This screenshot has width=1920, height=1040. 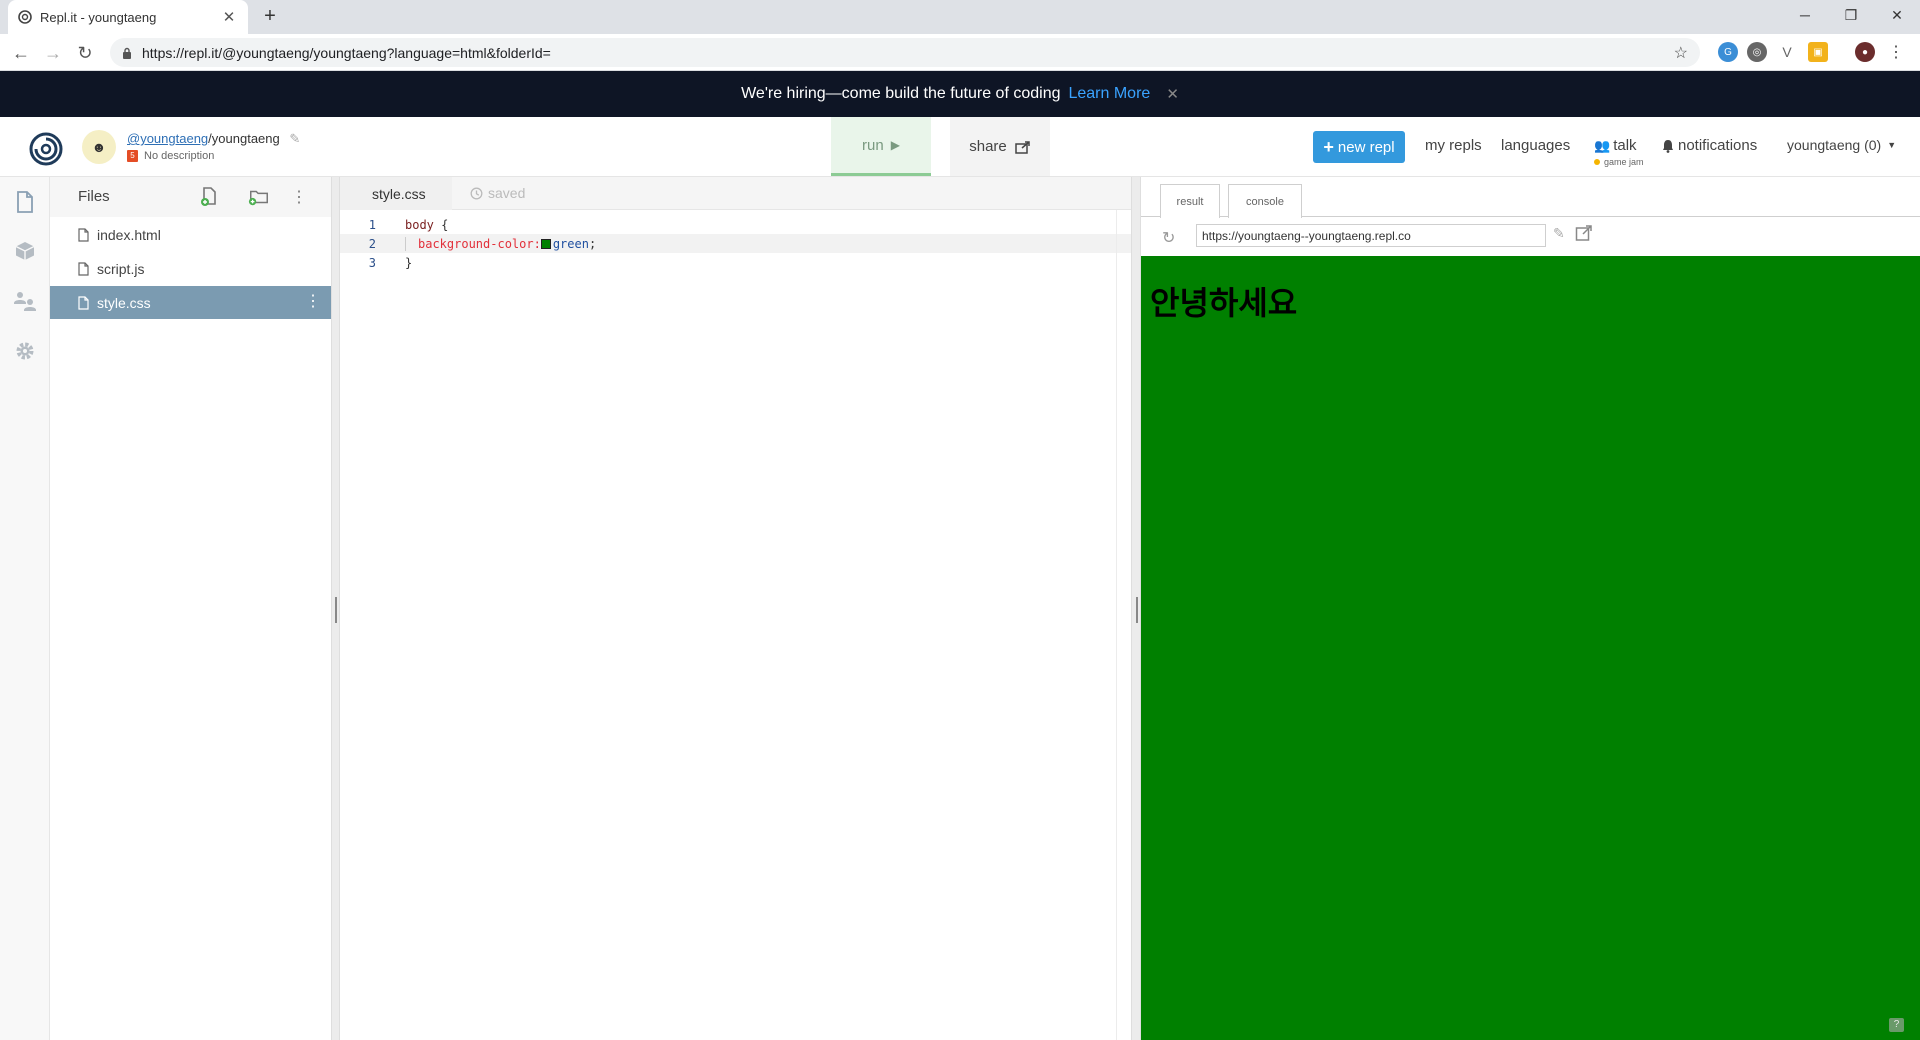 I want to click on file-tree-panel: Files ⋮ index.html script.js style.css ⋮, so click(x=190, y=608).